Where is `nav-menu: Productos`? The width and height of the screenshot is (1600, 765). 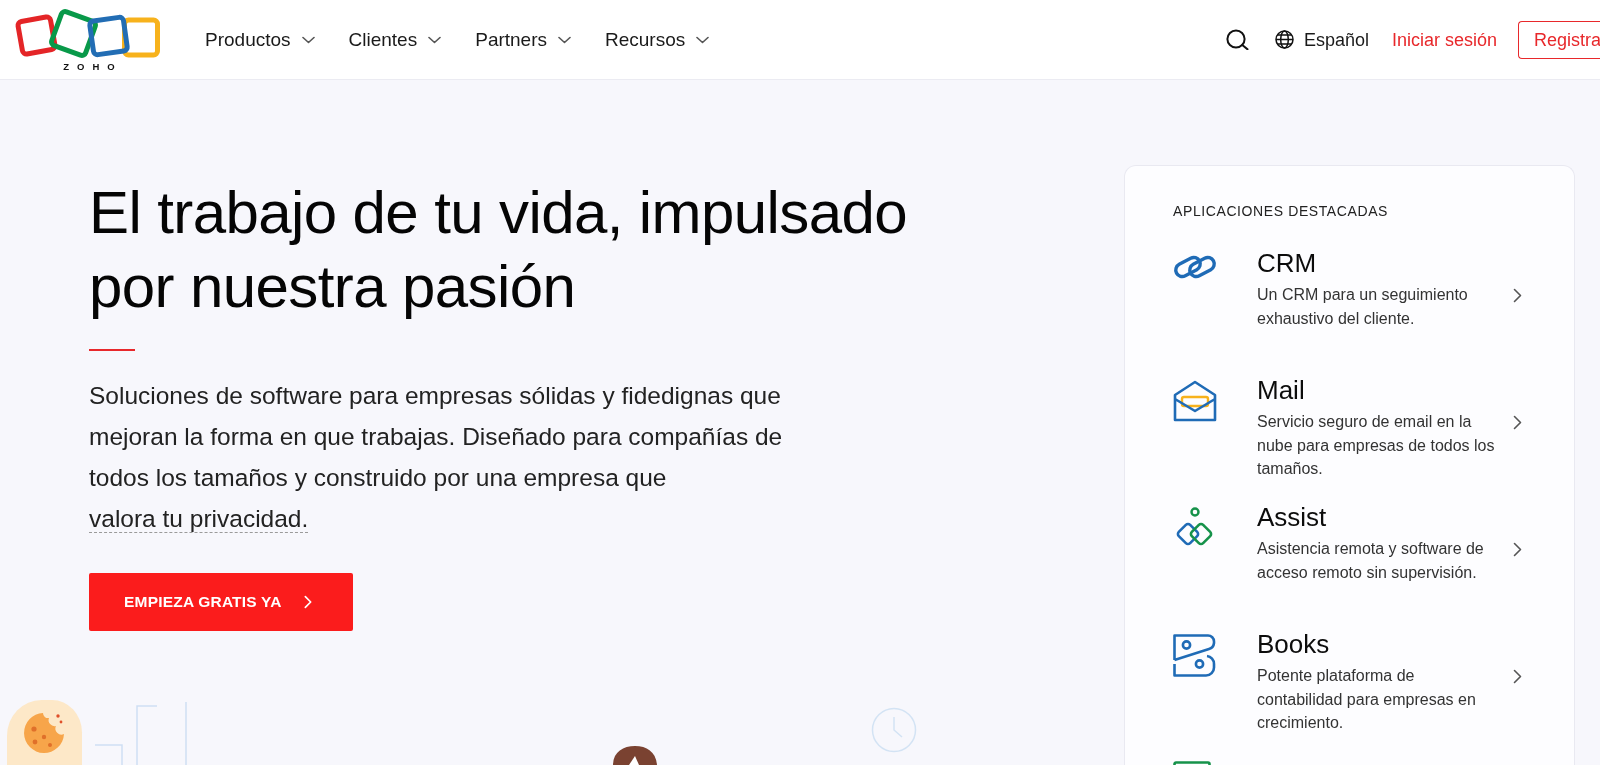 nav-menu: Productos is located at coordinates (260, 39).